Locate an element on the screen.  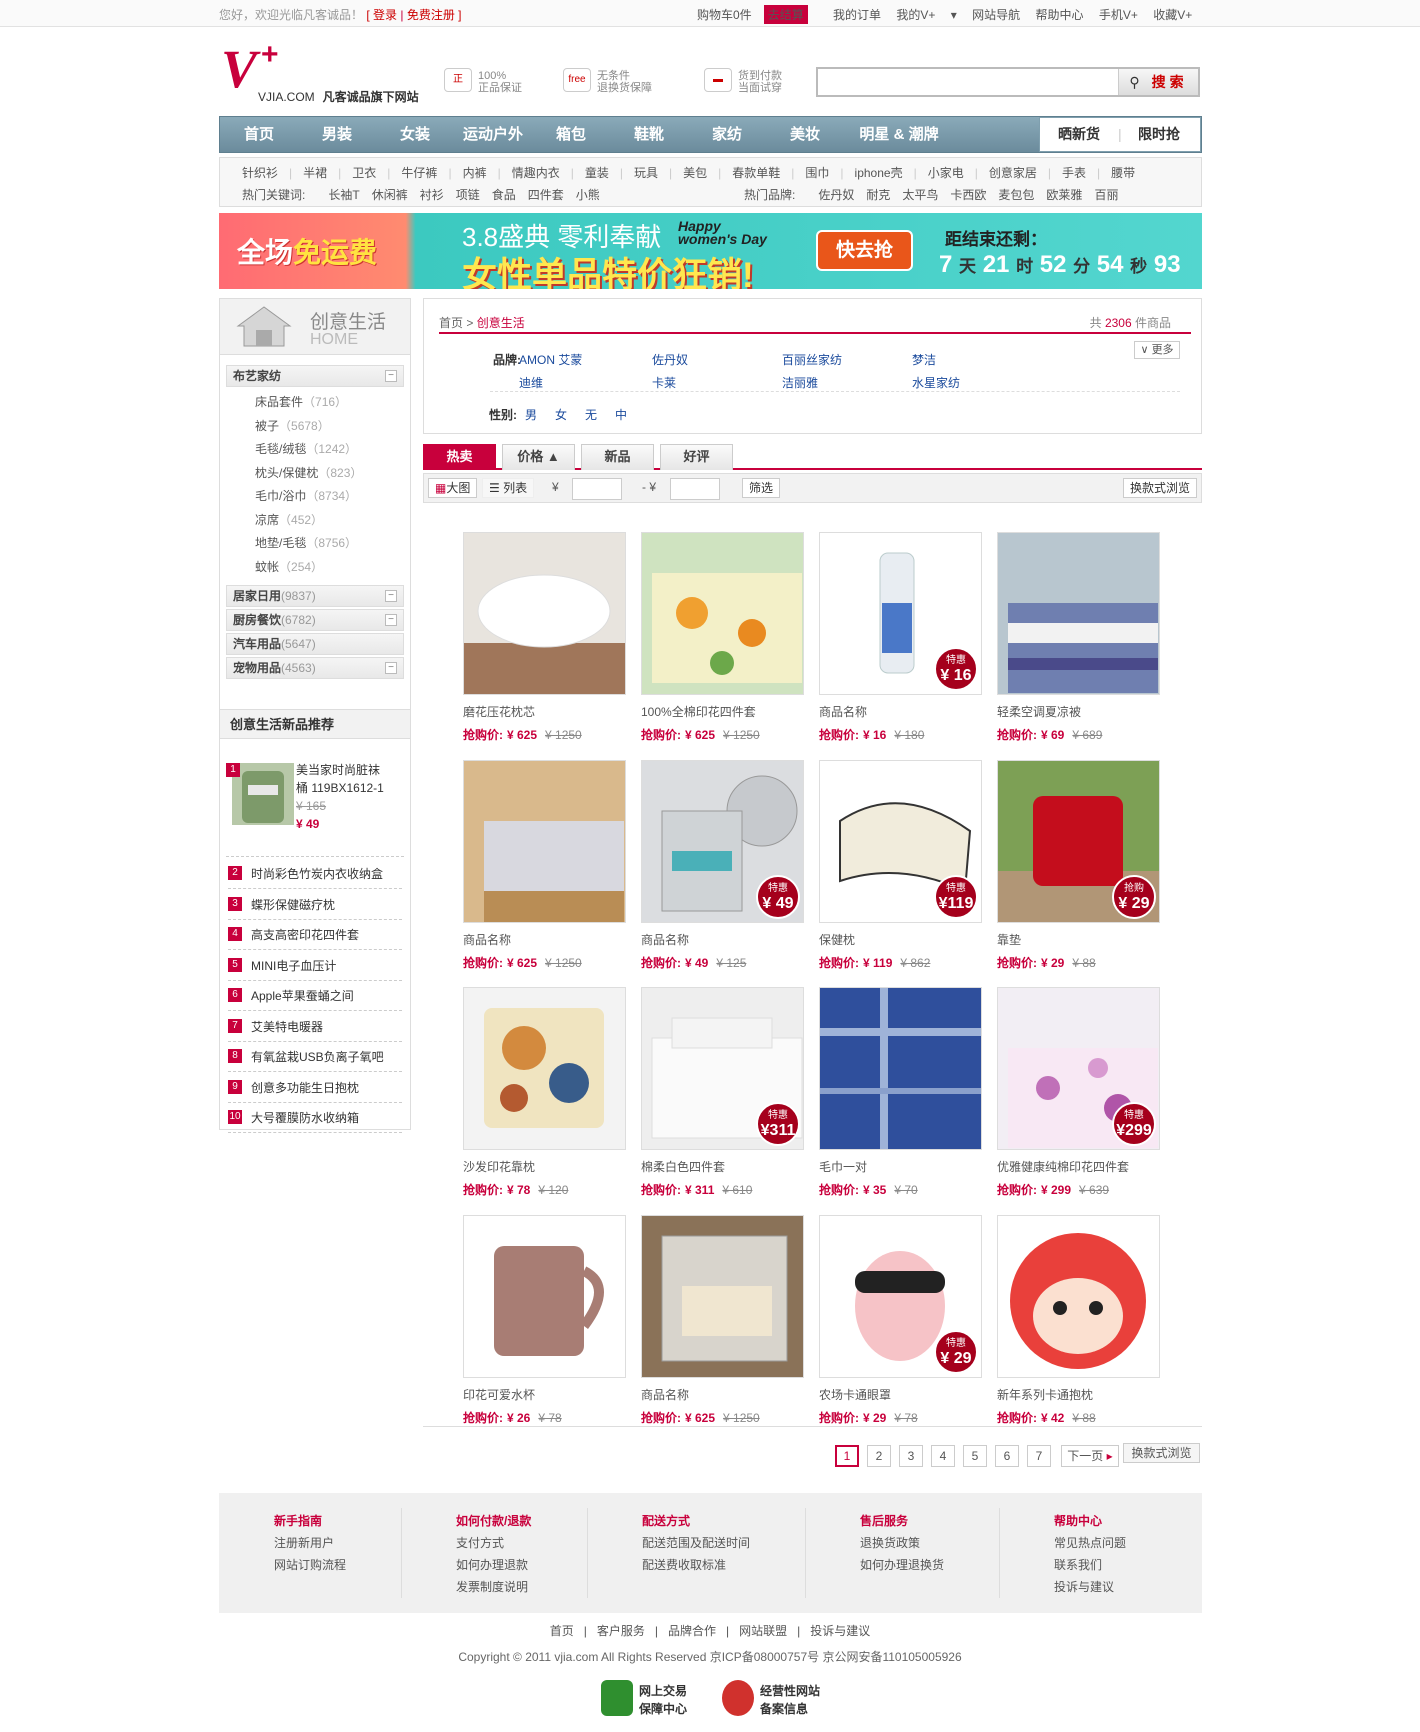
checkout-button: 去结算 is located at coordinates (785, 14).